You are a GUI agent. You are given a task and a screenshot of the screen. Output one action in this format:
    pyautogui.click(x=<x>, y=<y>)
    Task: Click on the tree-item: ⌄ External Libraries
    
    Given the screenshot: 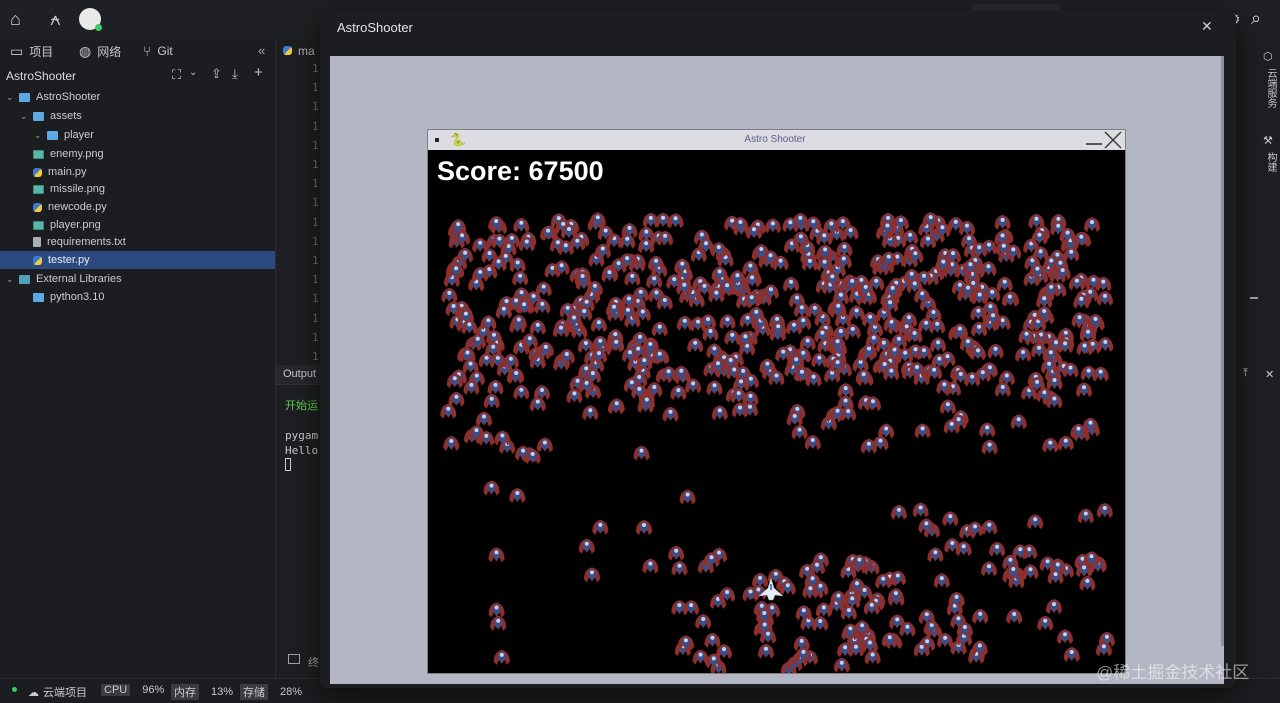 What is the action you would take?
    pyautogui.click(x=137, y=279)
    